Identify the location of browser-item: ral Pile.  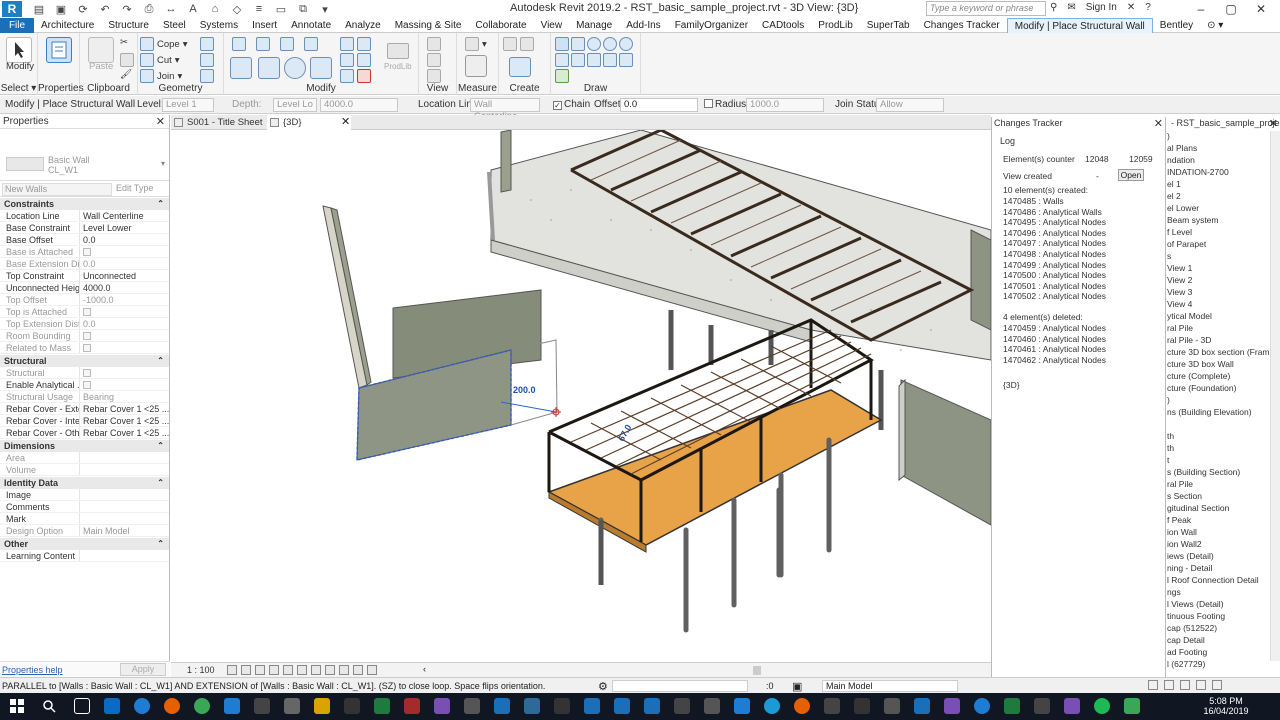
(1180, 484).